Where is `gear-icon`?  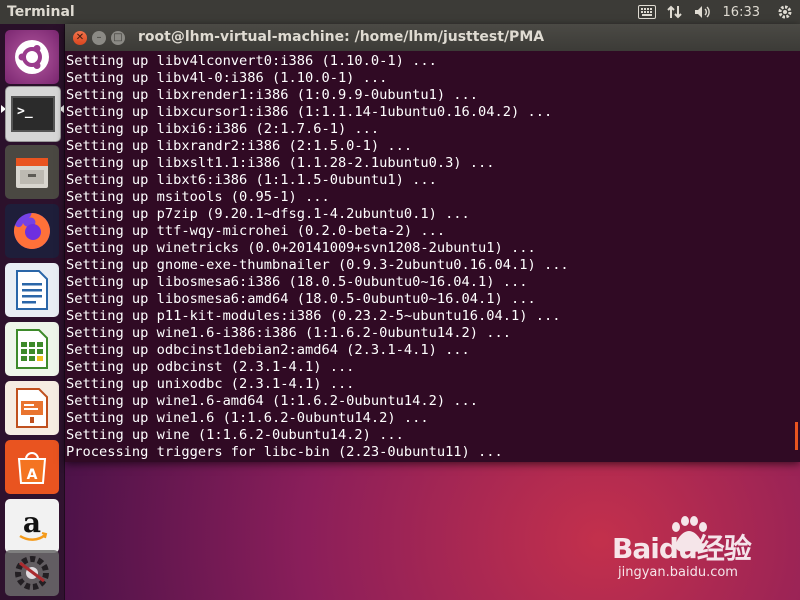
gear-icon is located at coordinates (785, 12).